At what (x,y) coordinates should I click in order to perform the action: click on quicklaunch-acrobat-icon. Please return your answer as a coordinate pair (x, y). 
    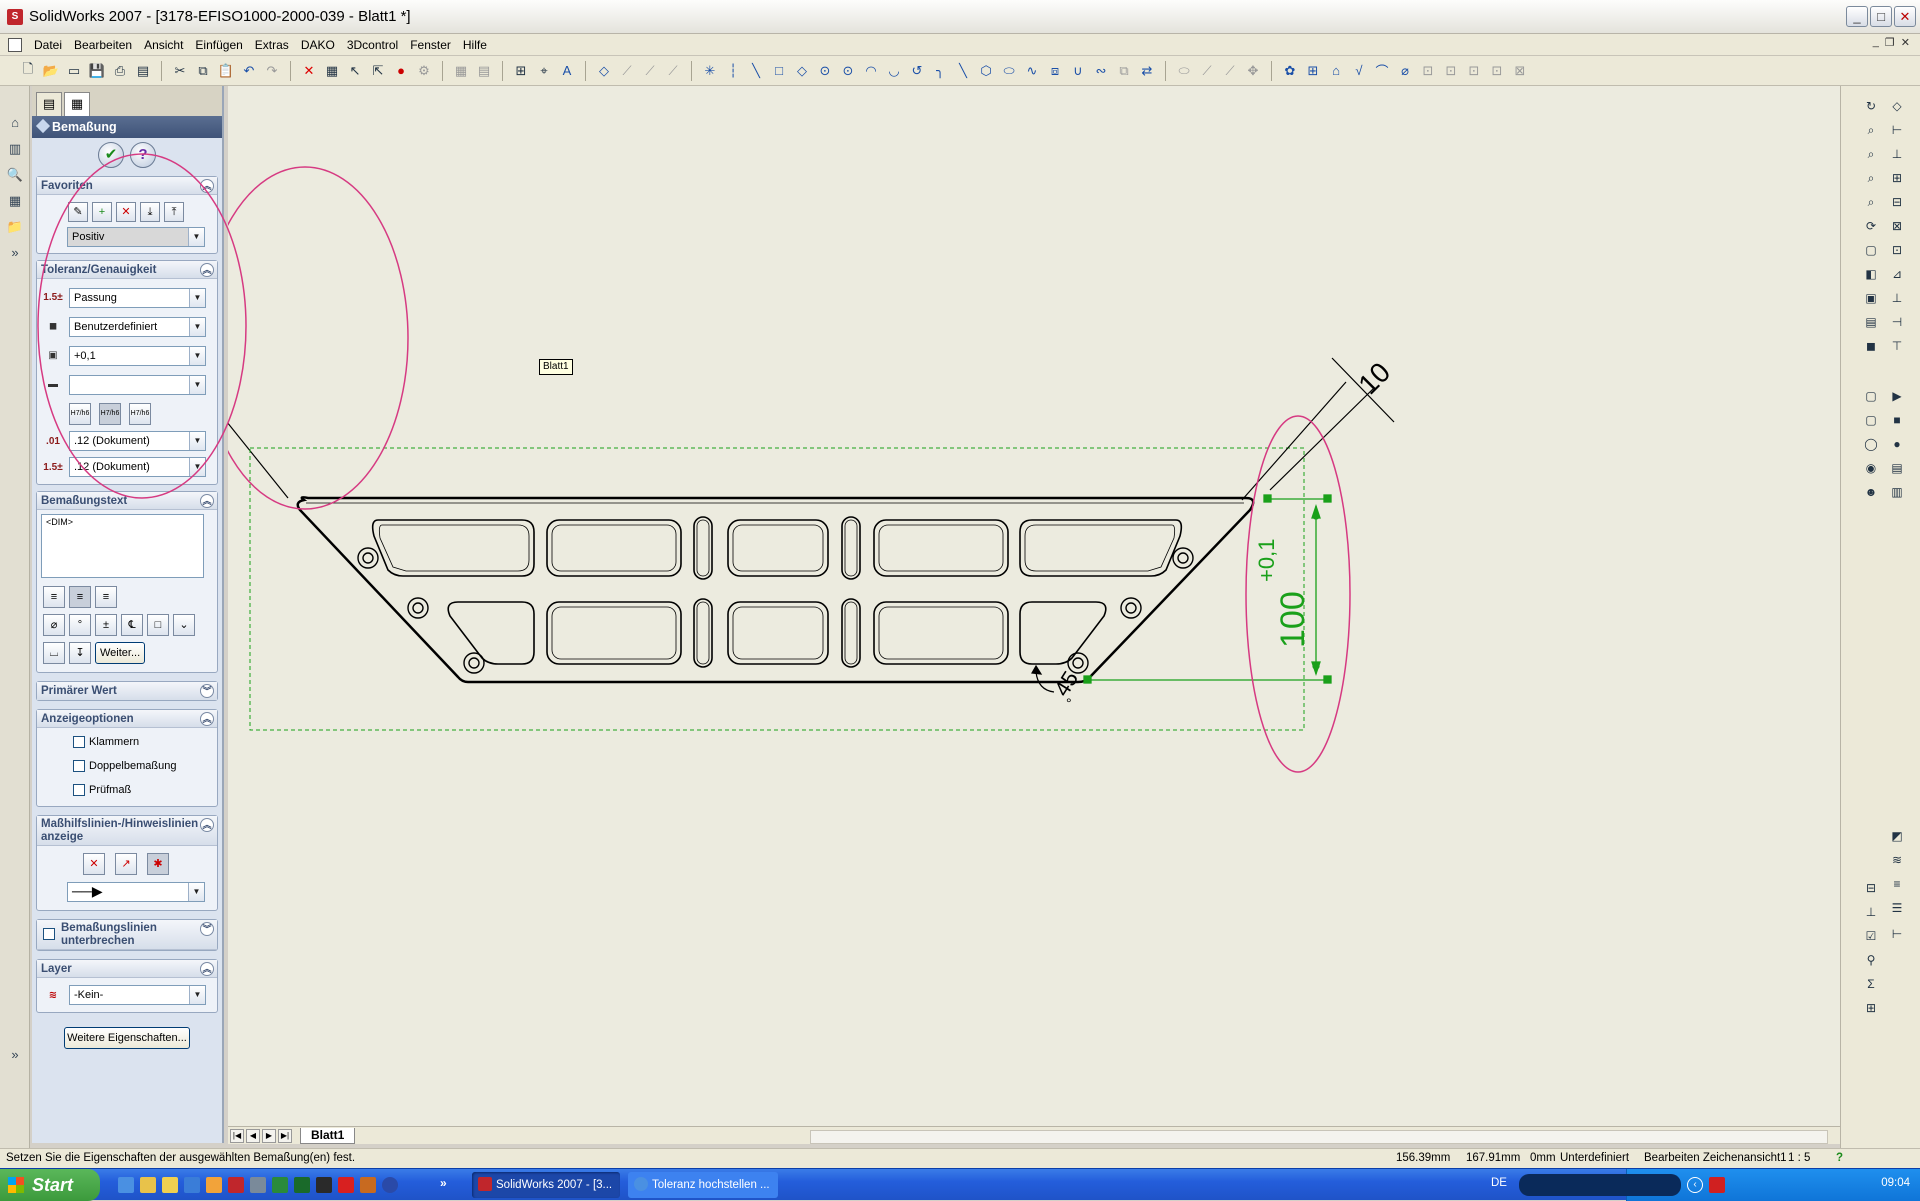
    Looking at the image, I should click on (346, 1185).